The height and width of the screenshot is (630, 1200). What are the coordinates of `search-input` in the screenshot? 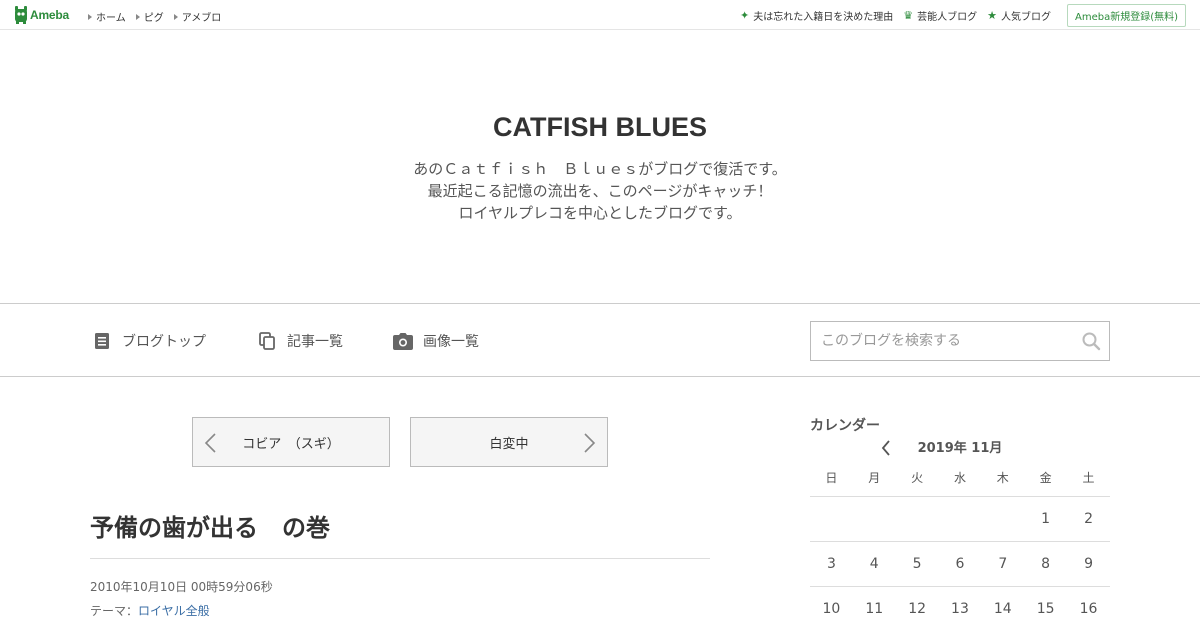 It's located at (941, 341).